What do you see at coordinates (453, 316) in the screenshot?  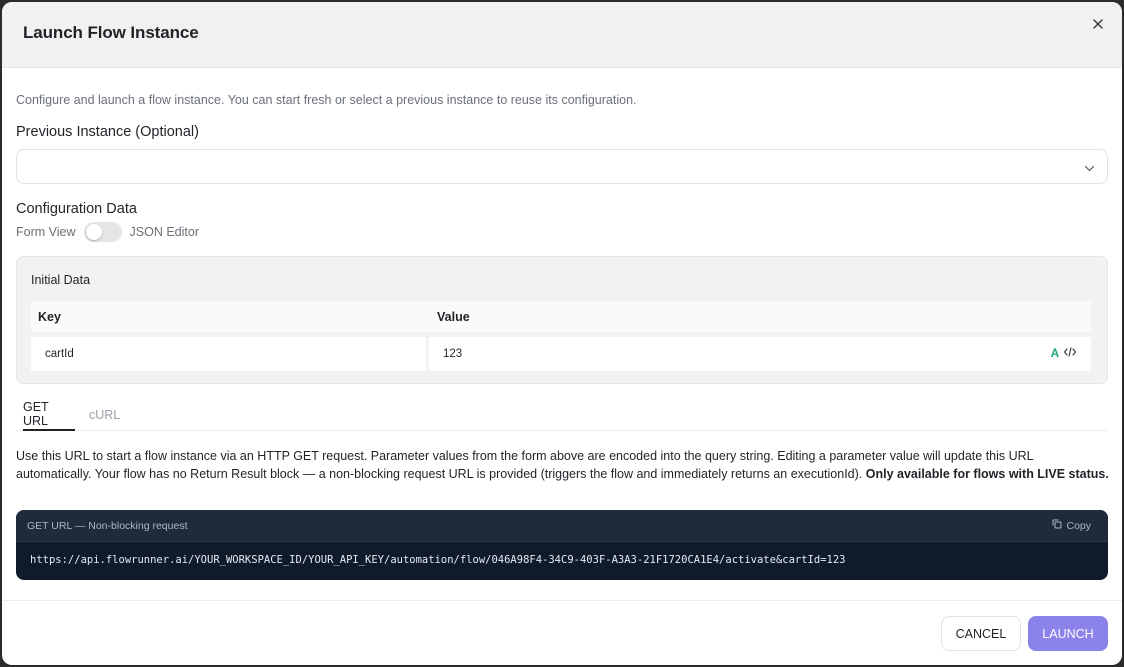 I see `column-header-value: Value` at bounding box center [453, 316].